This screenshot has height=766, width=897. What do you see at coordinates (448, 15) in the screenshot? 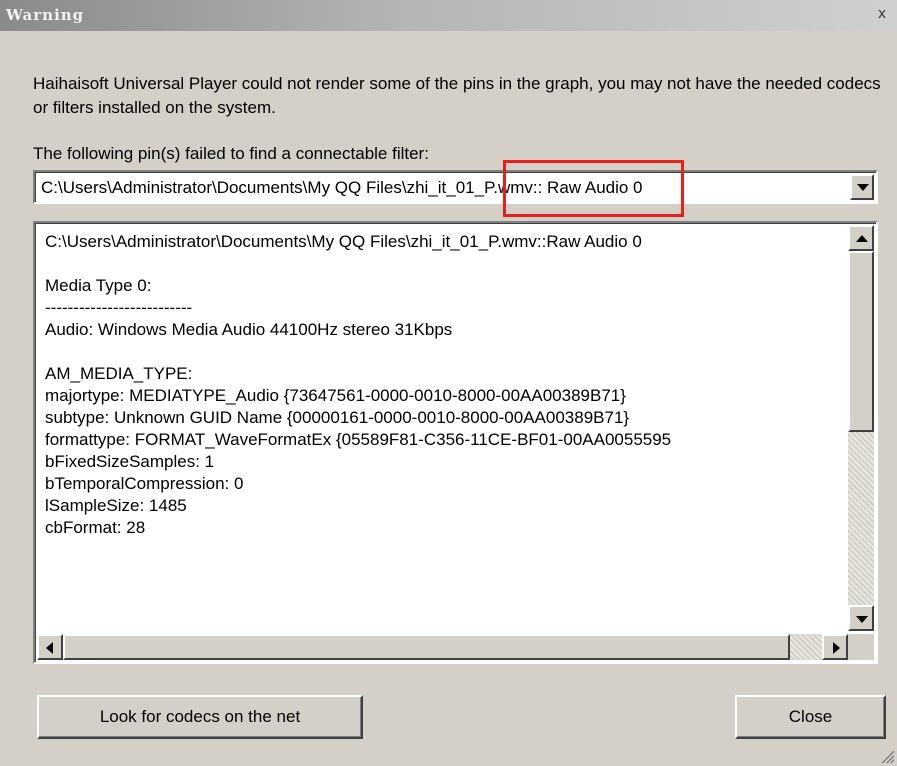
I see `title-bar: Warning x` at bounding box center [448, 15].